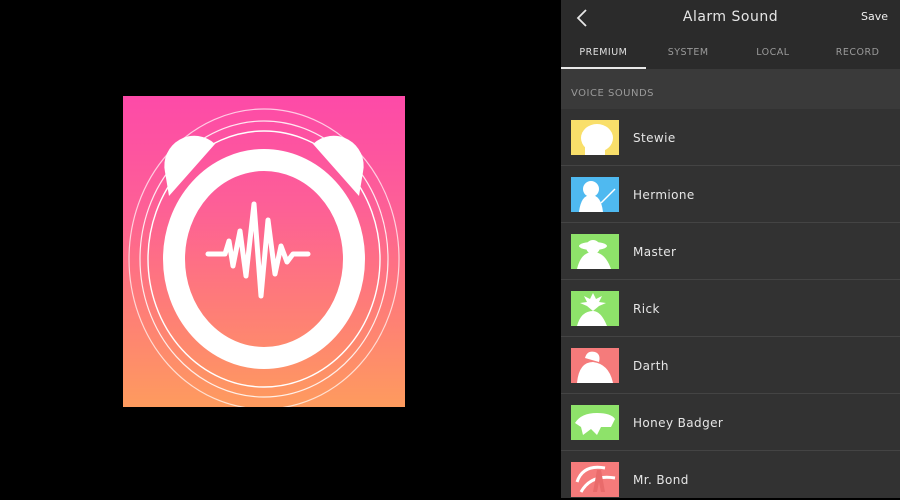  I want to click on hermione-silhouette-icon, so click(595, 194).